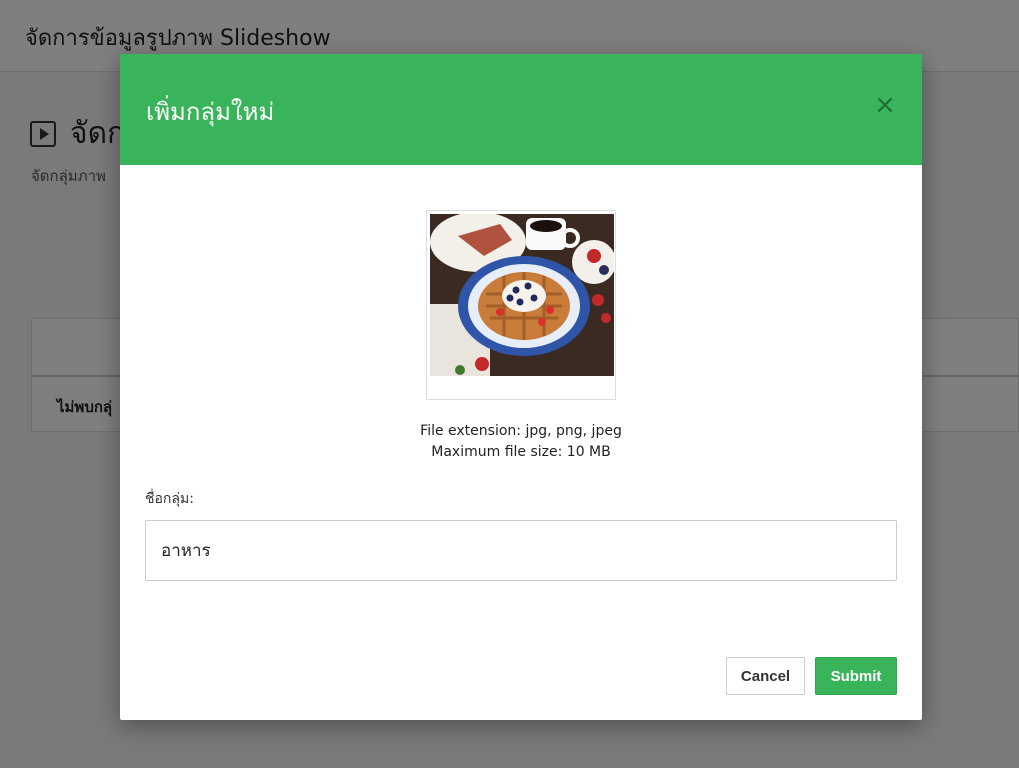 The image size is (1019, 768). Describe the element at coordinates (885, 105) in the screenshot. I see `close-icon: ×` at that location.